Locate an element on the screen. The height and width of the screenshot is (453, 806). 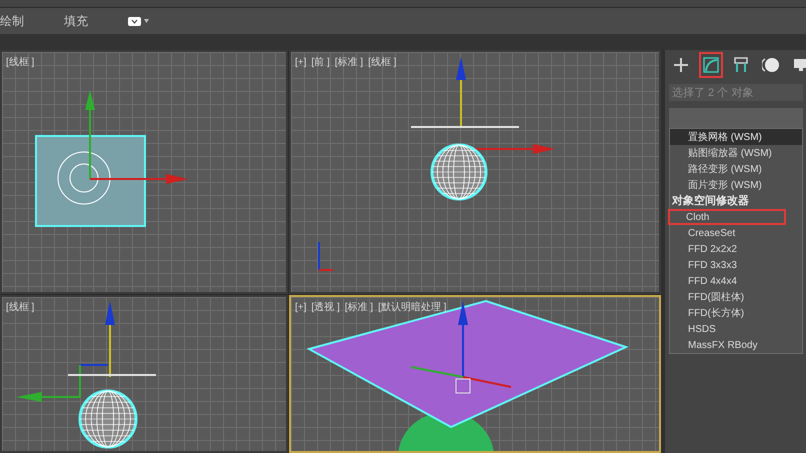
modifier-list-item: CreaseSet is located at coordinates (736, 233).